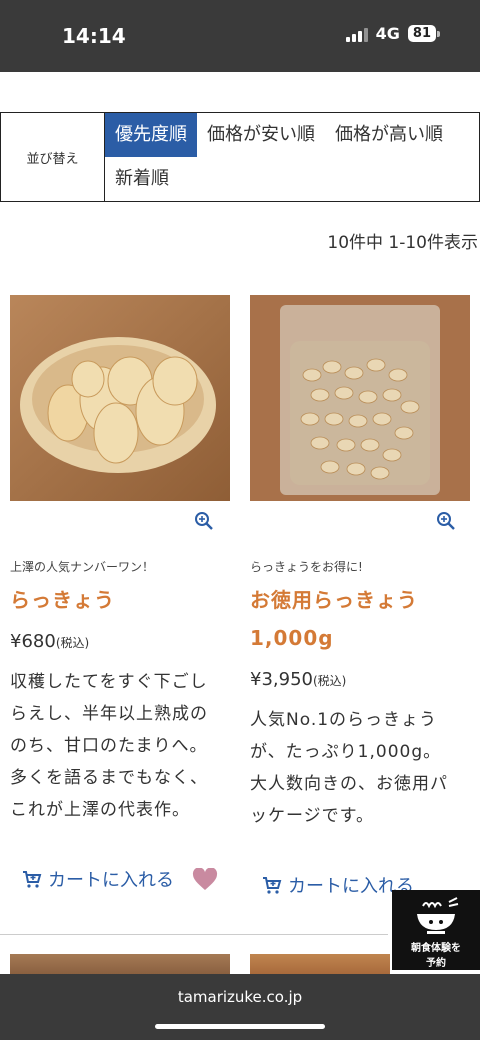  Describe the element at coordinates (387, 33) in the screenshot. I see `network-label: 4G` at that location.